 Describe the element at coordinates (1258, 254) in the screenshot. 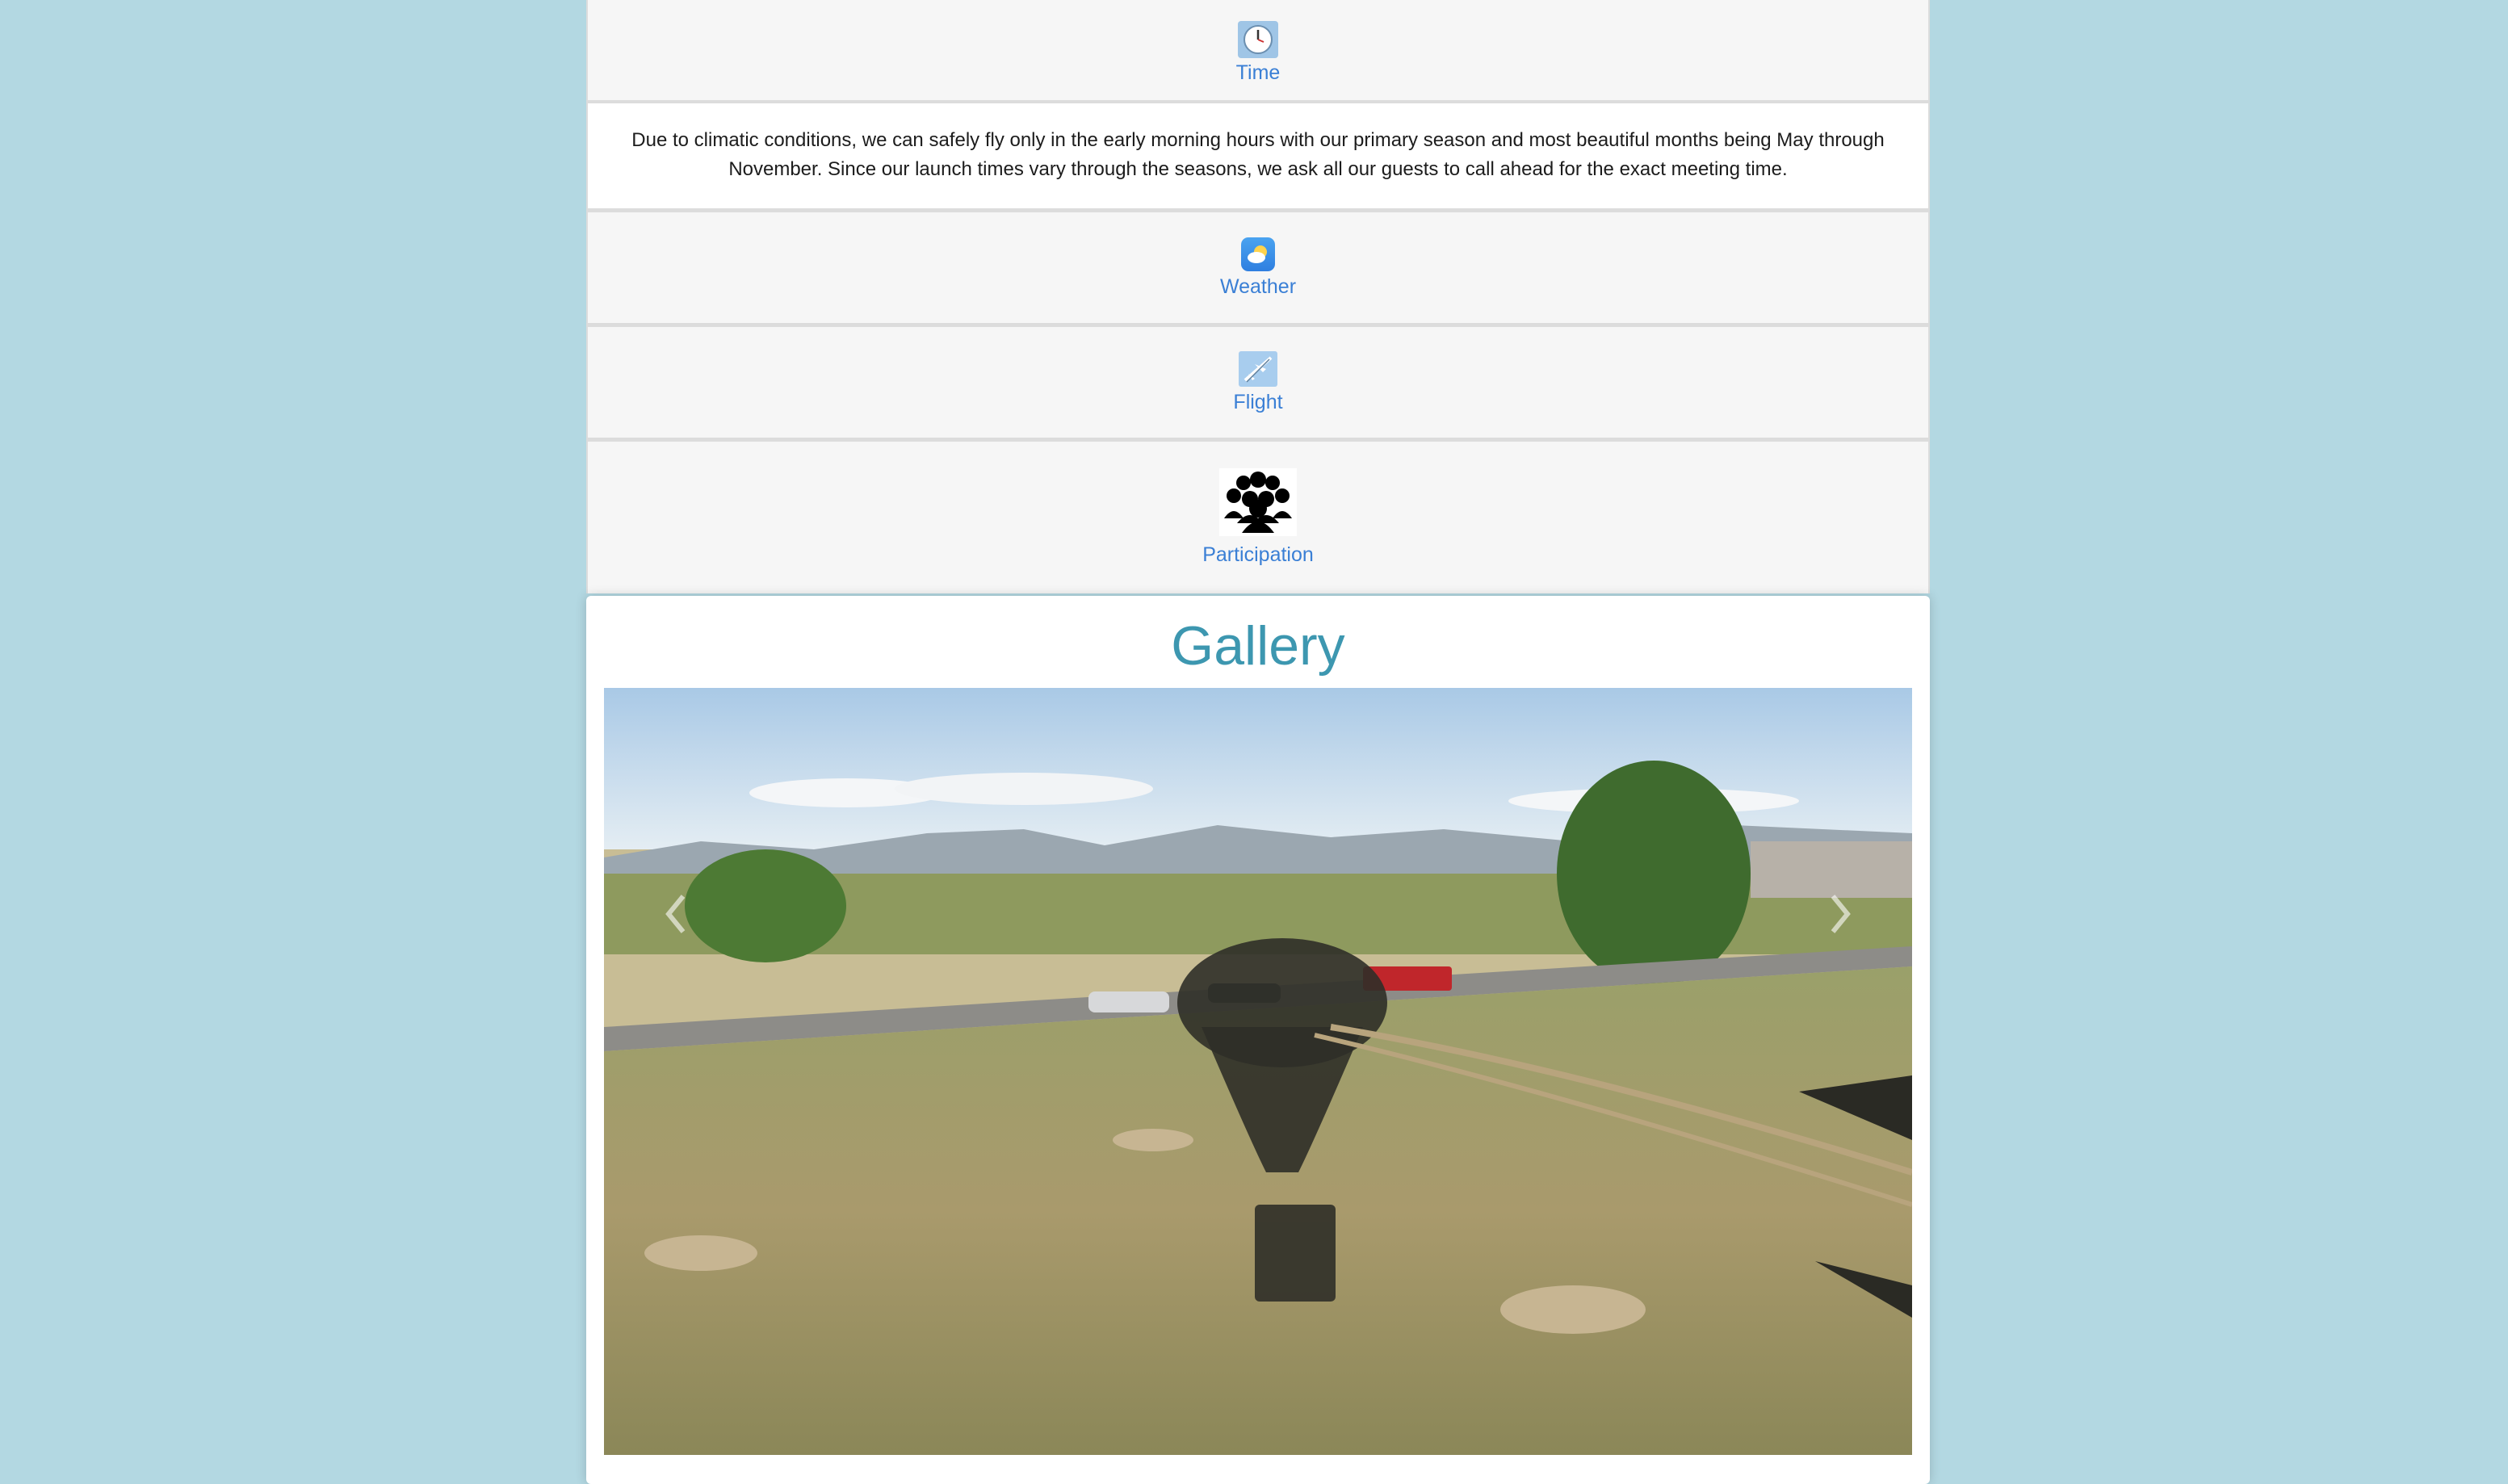

I see `weather-icon` at that location.